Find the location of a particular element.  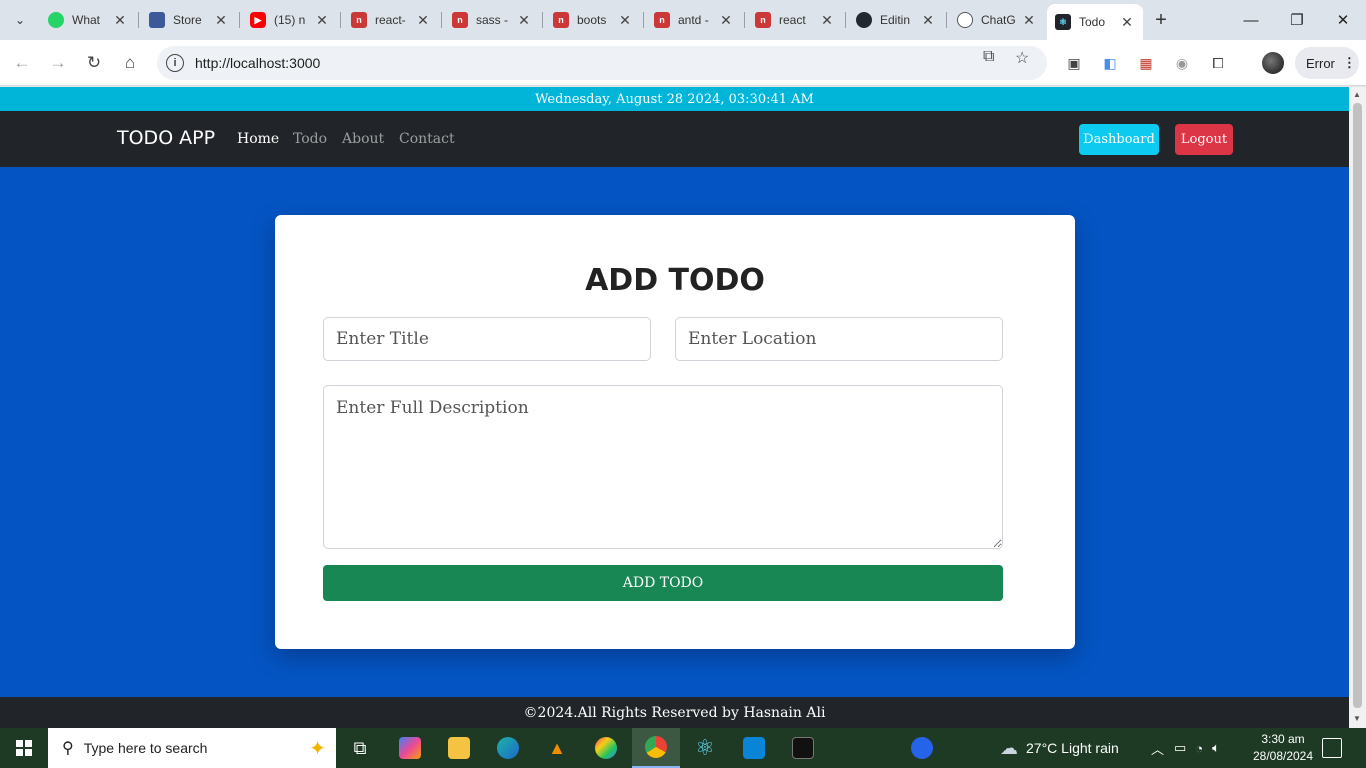

paint-app is located at coordinates (606, 748).